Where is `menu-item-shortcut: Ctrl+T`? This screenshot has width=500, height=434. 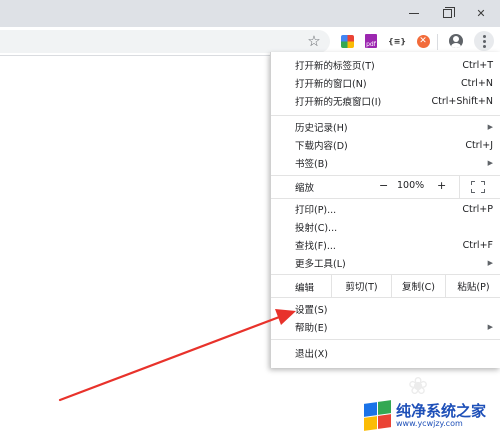 menu-item-shortcut: Ctrl+T is located at coordinates (477, 65).